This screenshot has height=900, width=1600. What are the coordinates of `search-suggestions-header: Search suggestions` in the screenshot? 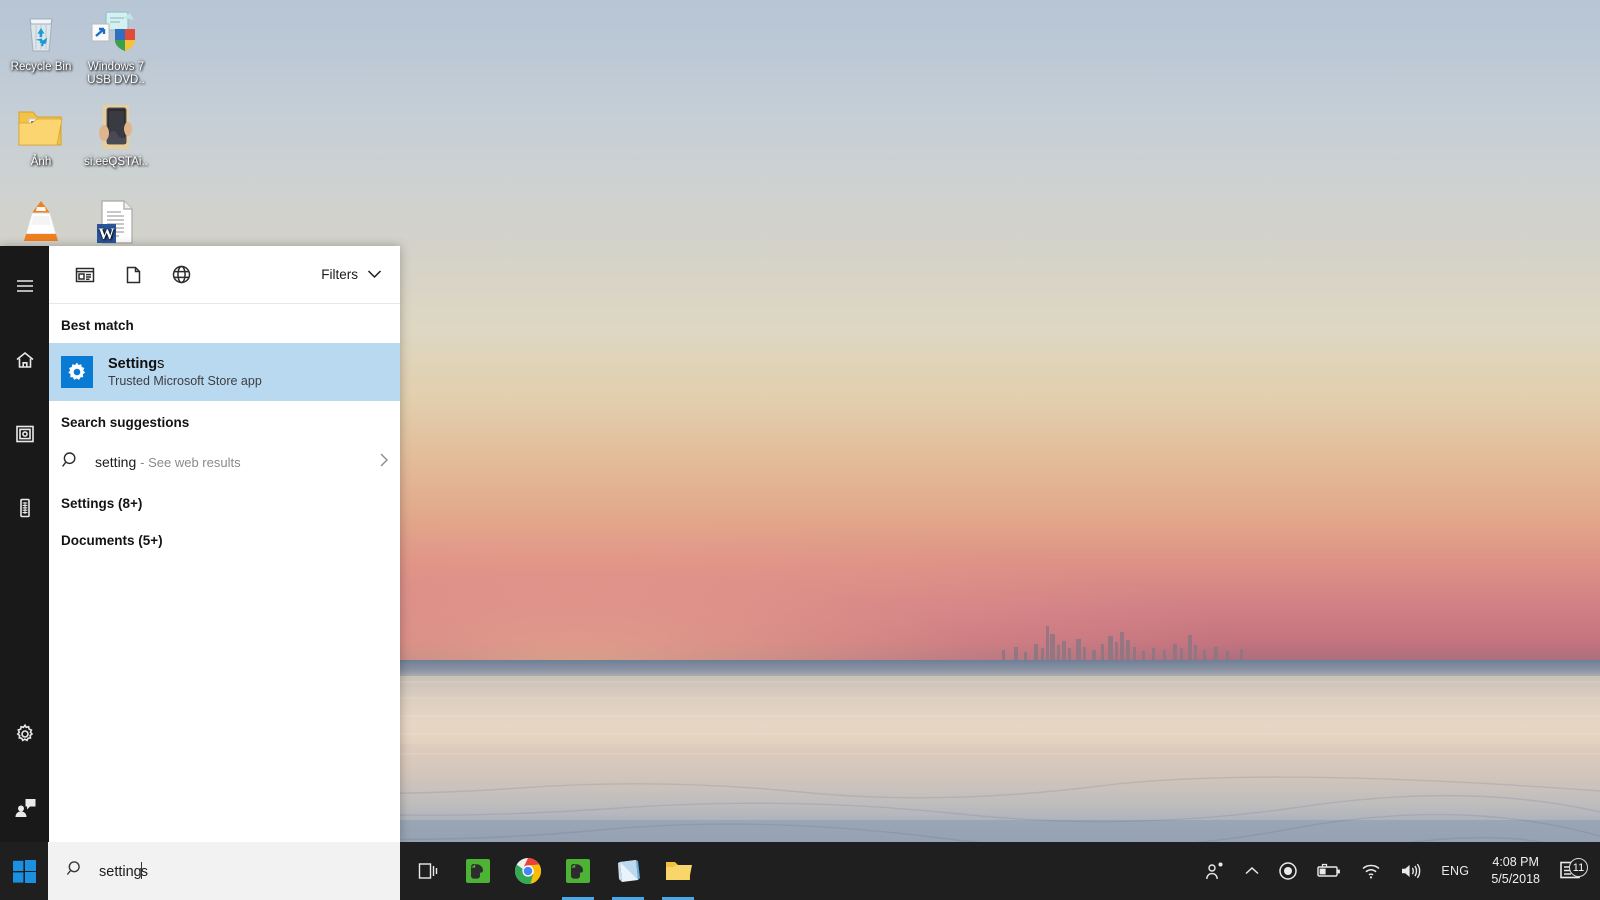 It's located at (125, 422).